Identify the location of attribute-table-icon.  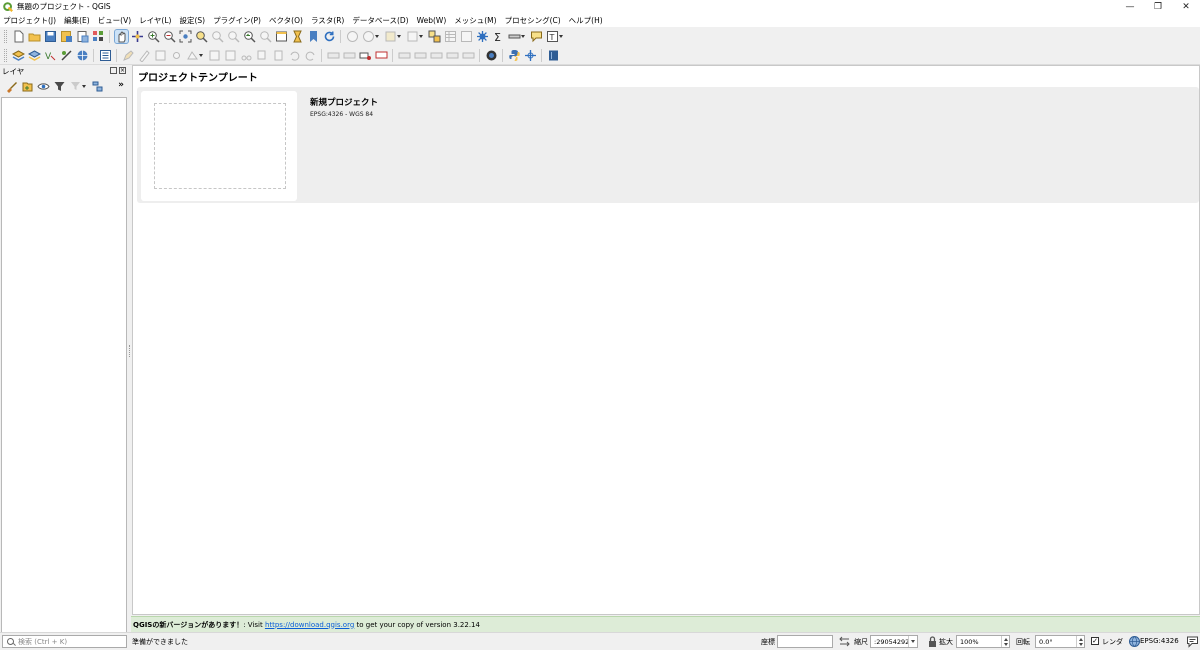
(450, 36).